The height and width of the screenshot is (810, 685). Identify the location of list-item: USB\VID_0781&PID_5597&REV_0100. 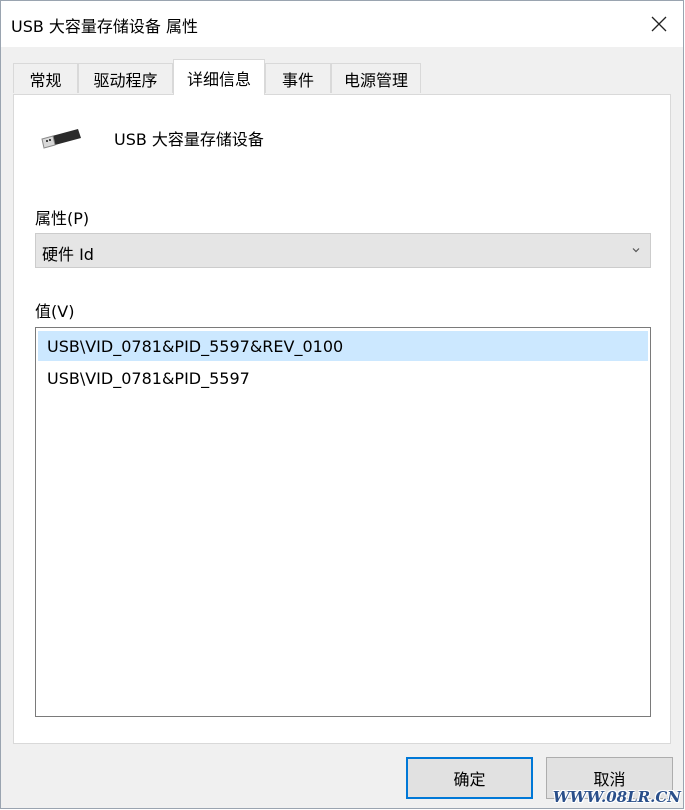
(343, 346).